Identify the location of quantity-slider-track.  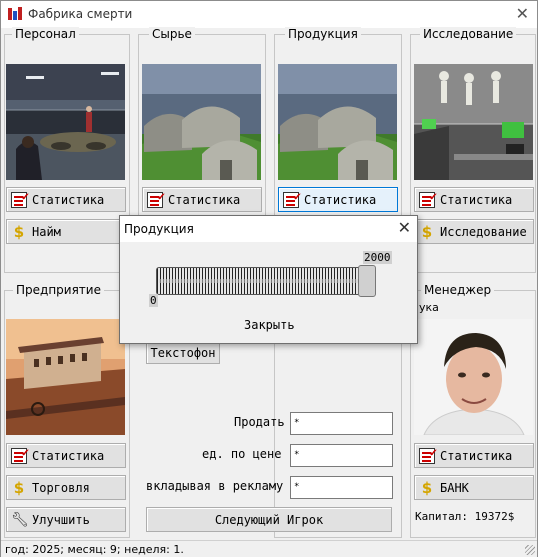
(265, 281).